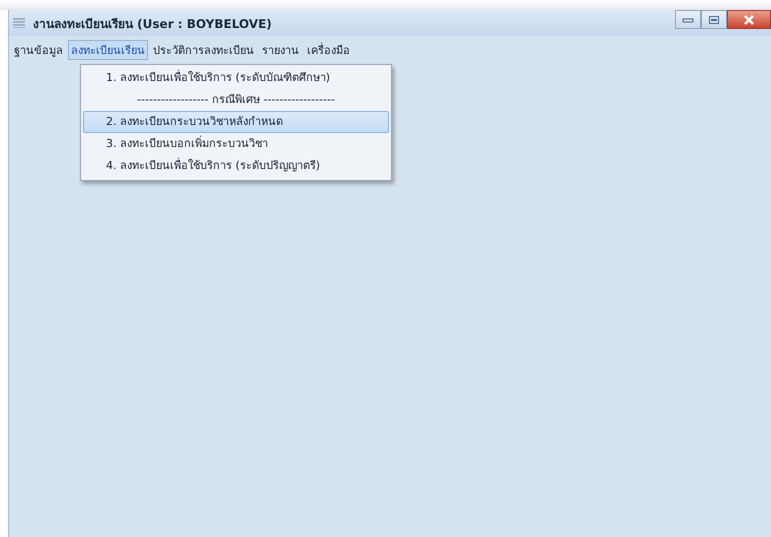 The width and height of the screenshot is (771, 537). I want to click on maximize-button, so click(714, 19).